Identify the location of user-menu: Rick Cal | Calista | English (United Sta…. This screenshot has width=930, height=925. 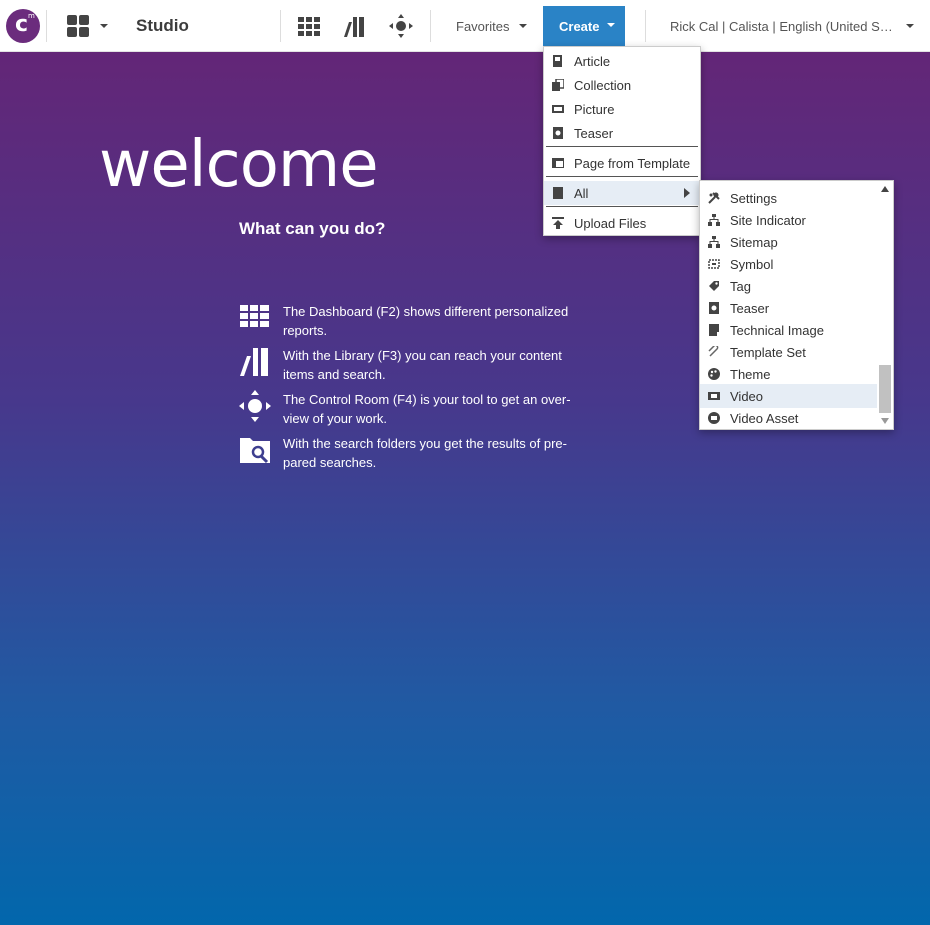
(783, 26).